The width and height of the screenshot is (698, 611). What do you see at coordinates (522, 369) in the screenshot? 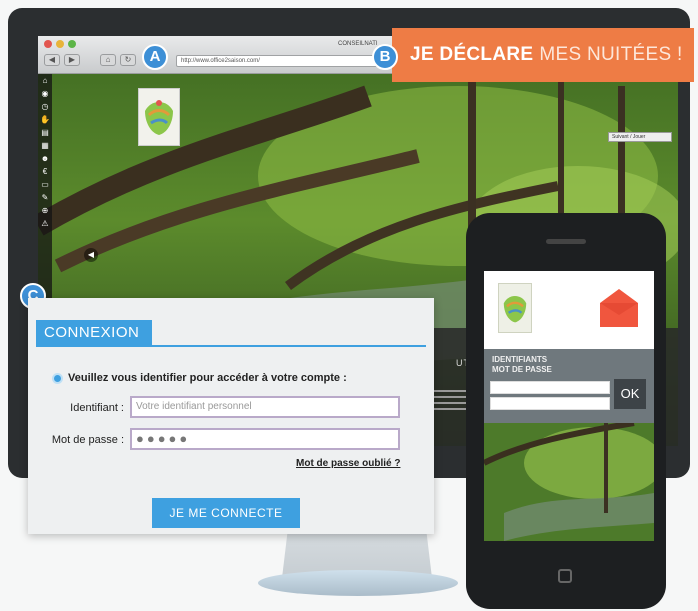
I see `mobile-password-label: MOT DE PASSE` at bounding box center [522, 369].